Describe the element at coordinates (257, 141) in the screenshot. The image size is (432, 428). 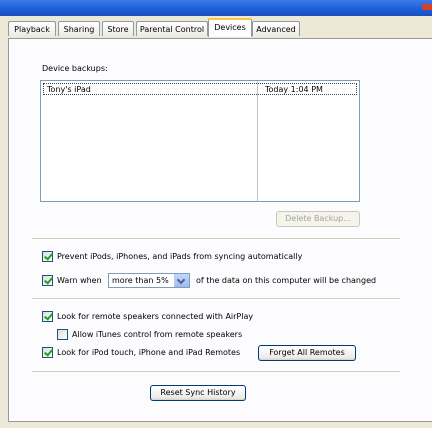
I see `column-divider` at that location.